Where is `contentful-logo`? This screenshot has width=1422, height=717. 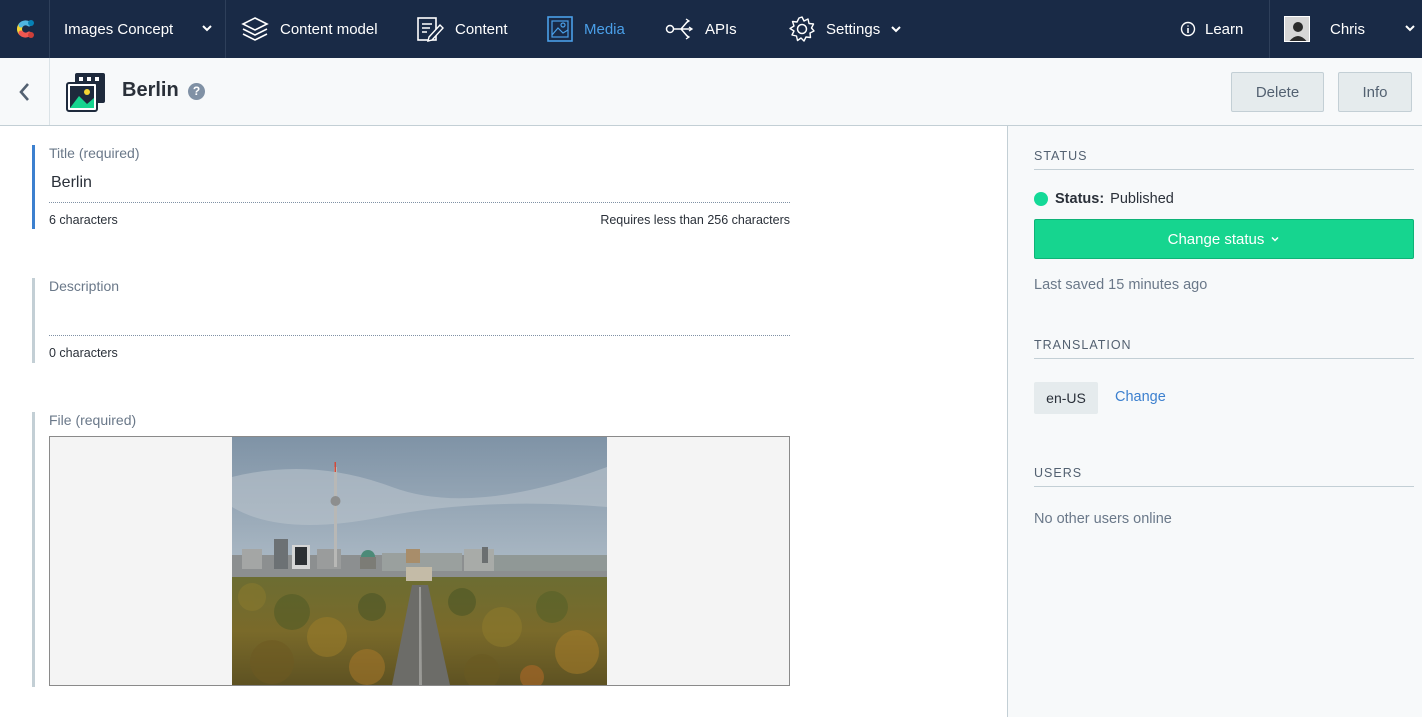 contentful-logo is located at coordinates (25, 29).